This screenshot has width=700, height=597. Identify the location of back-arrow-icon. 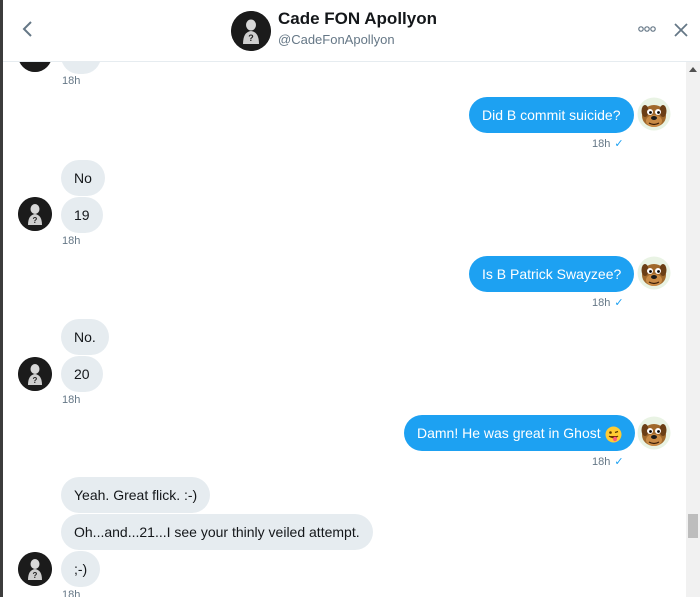
(28, 29).